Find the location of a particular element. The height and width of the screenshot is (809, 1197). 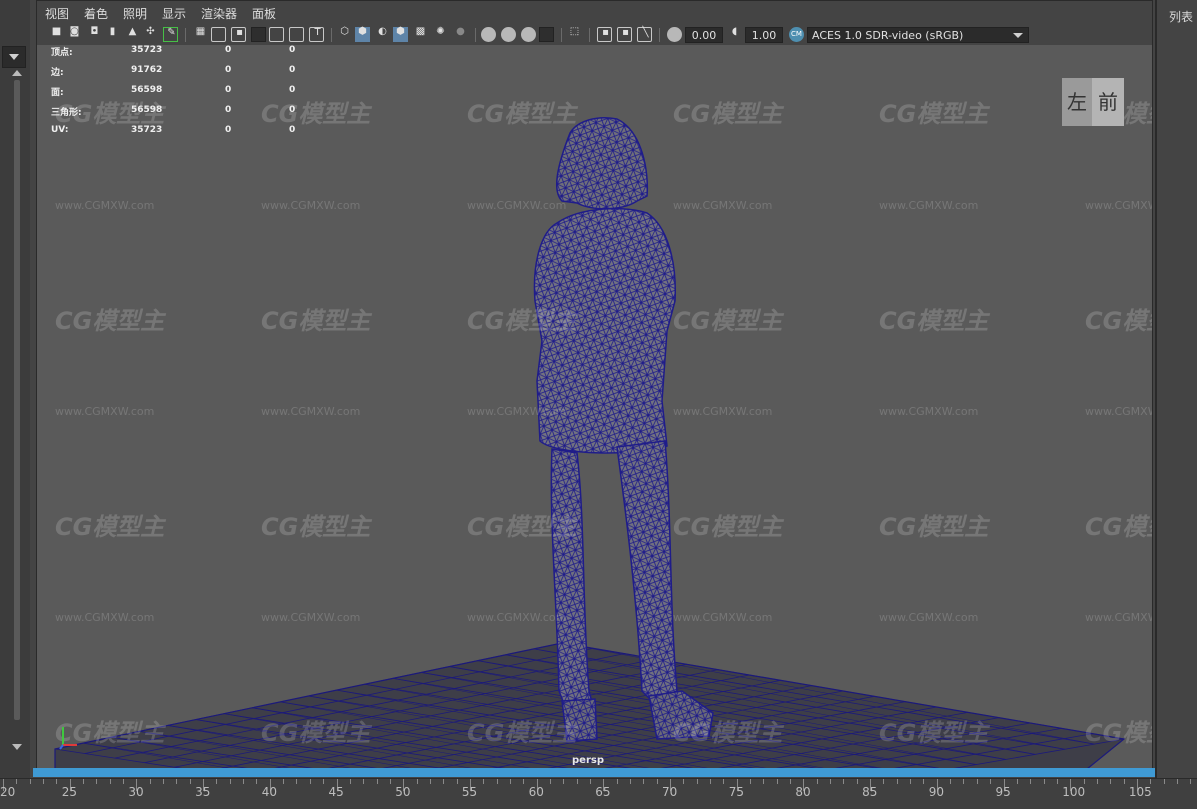

scroll-up-icon is located at coordinates (17, 73).